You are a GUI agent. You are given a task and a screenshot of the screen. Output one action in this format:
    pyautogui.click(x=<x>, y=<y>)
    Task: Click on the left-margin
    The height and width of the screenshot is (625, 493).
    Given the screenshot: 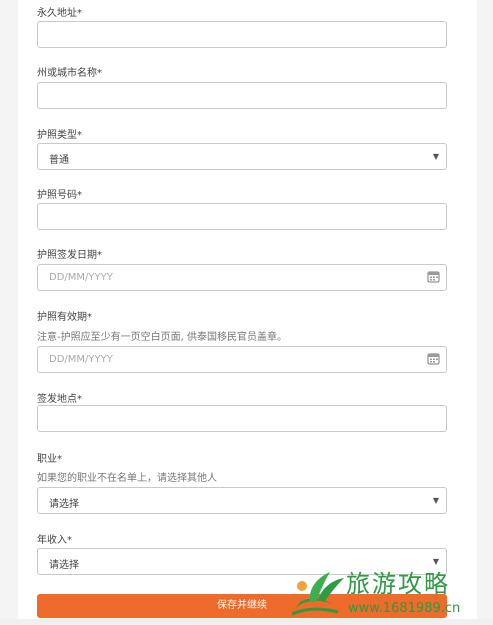 What is the action you would take?
    pyautogui.click(x=9, y=312)
    